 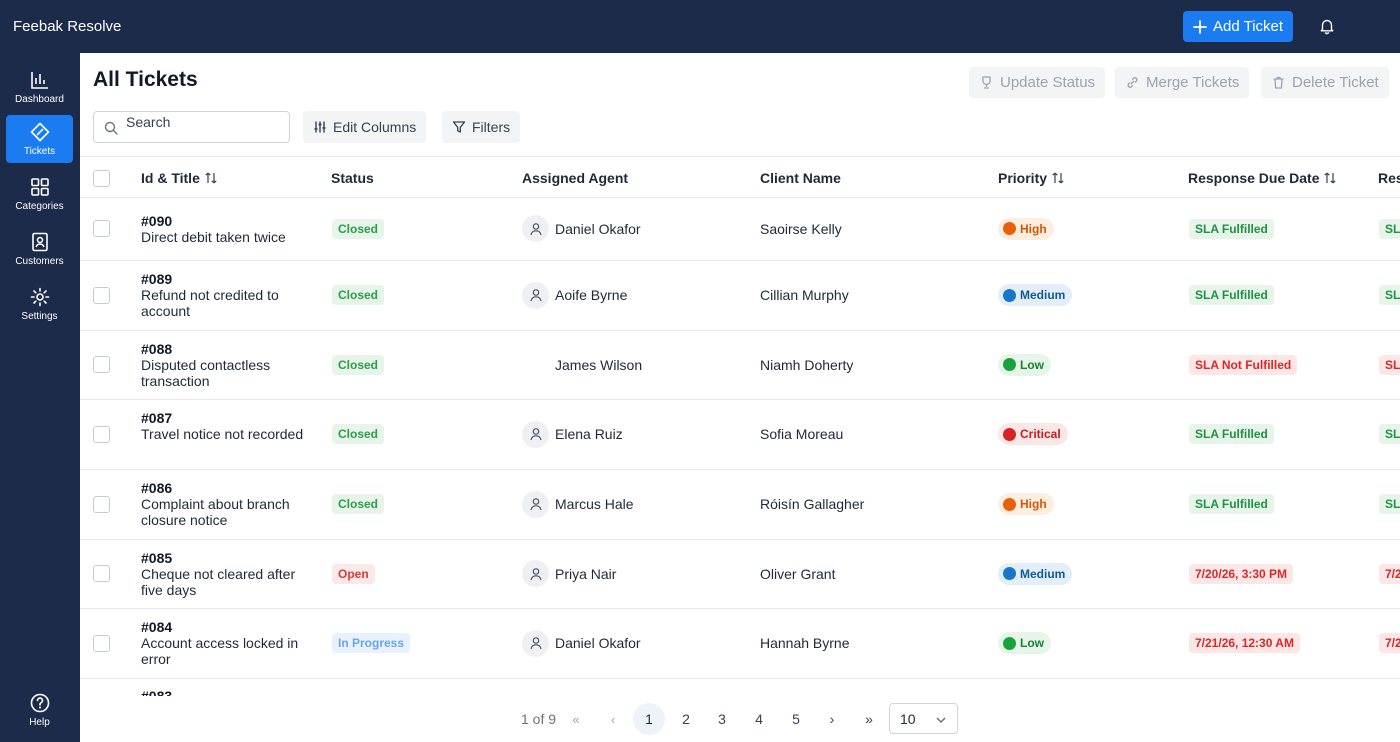 I want to click on plus-icon, so click(x=1200, y=26).